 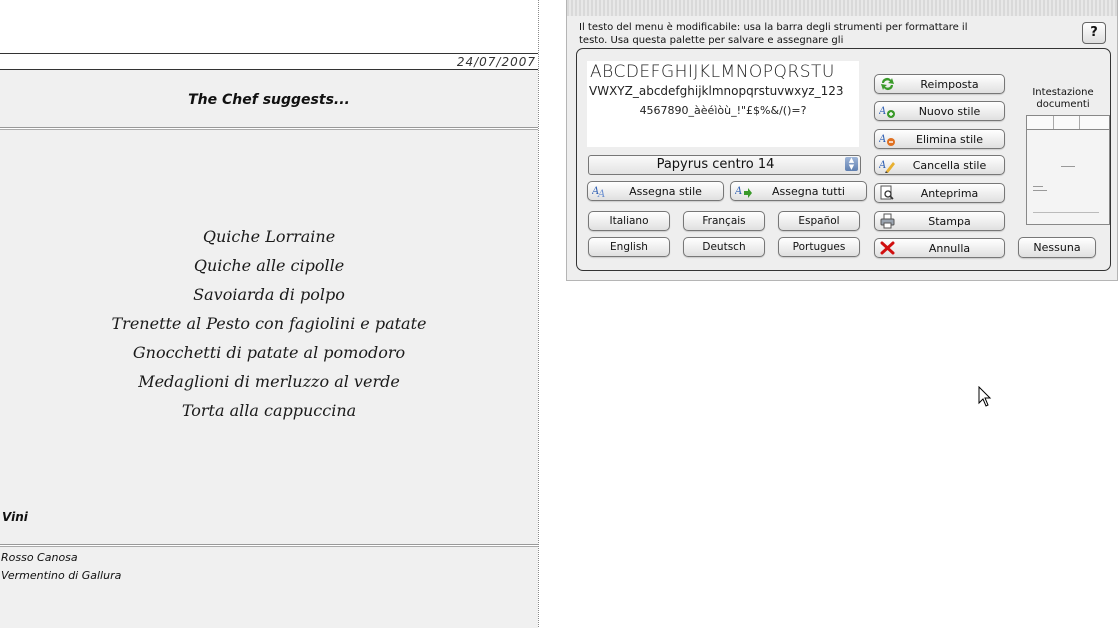 I want to click on font-assign-icon: A A, so click(x=598, y=192).